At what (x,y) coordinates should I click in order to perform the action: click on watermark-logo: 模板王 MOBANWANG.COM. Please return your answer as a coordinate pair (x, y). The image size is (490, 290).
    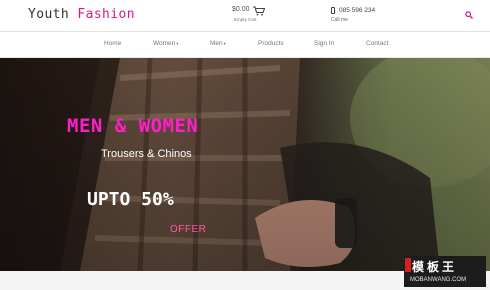
    Looking at the image, I should click on (445, 271).